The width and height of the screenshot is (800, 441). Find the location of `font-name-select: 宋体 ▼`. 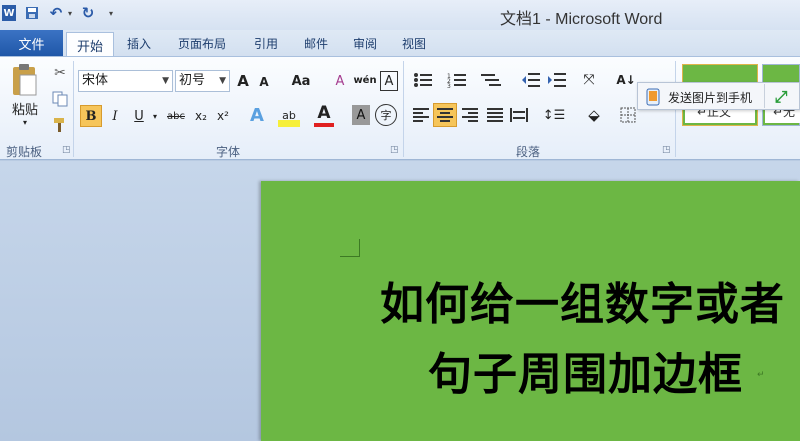

font-name-select: 宋体 ▼ is located at coordinates (125, 81).